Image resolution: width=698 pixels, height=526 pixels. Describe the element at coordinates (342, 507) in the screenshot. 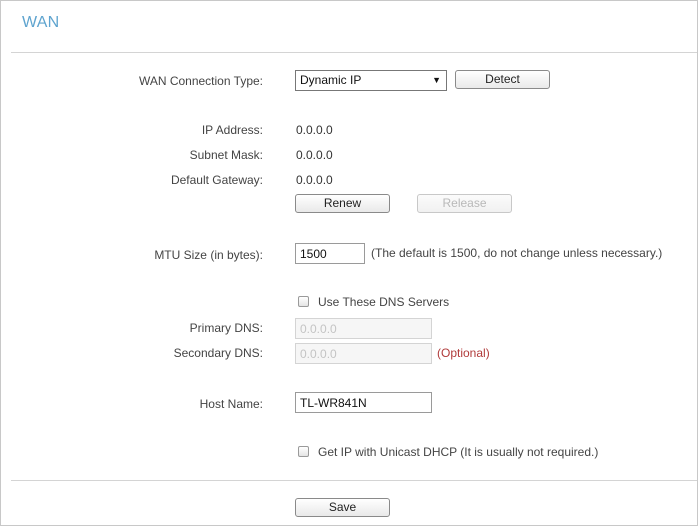

I see `save-button: Save` at that location.